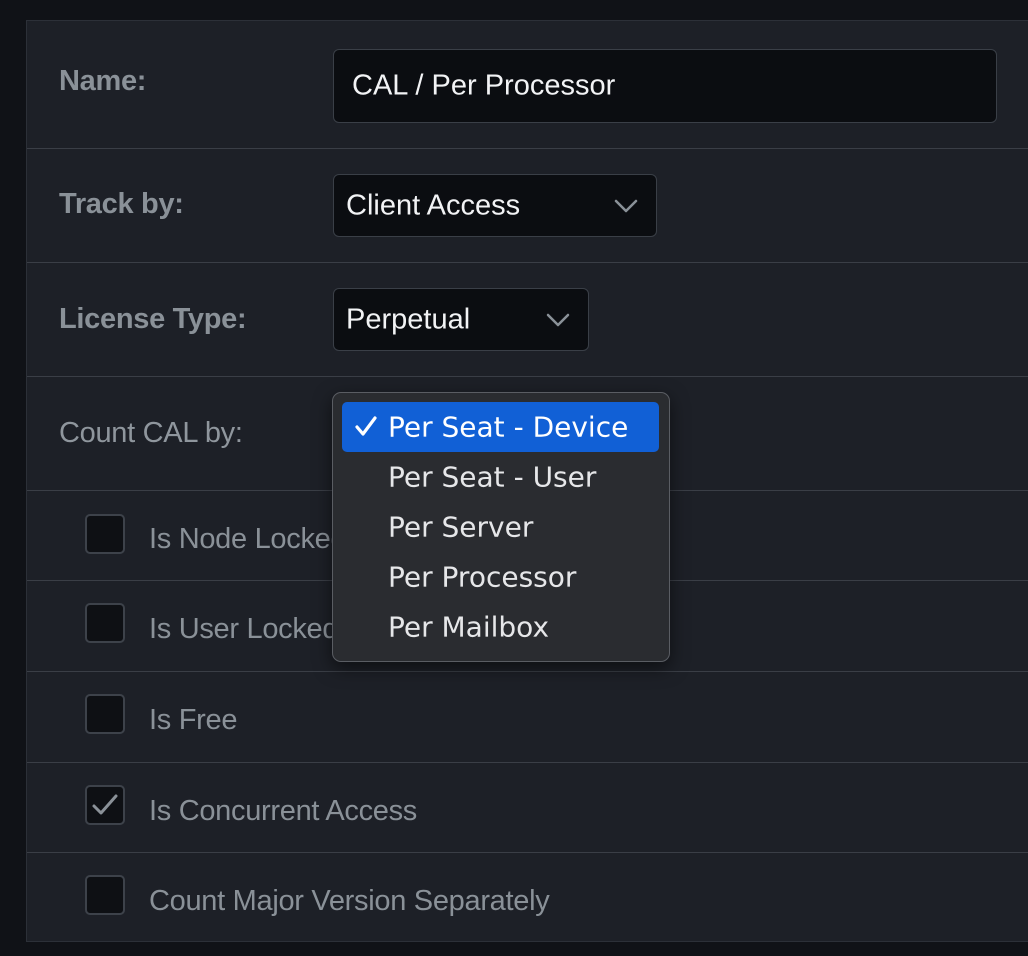  What do you see at coordinates (283, 811) in the screenshot?
I see `concurrent-access-label: Is Concurrent Access` at bounding box center [283, 811].